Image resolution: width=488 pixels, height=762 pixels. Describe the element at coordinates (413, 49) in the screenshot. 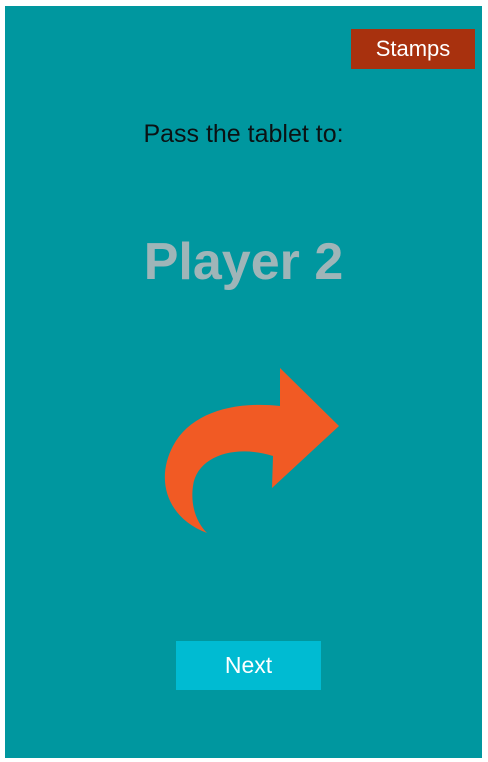

I see `stamps-button: Stamps` at that location.